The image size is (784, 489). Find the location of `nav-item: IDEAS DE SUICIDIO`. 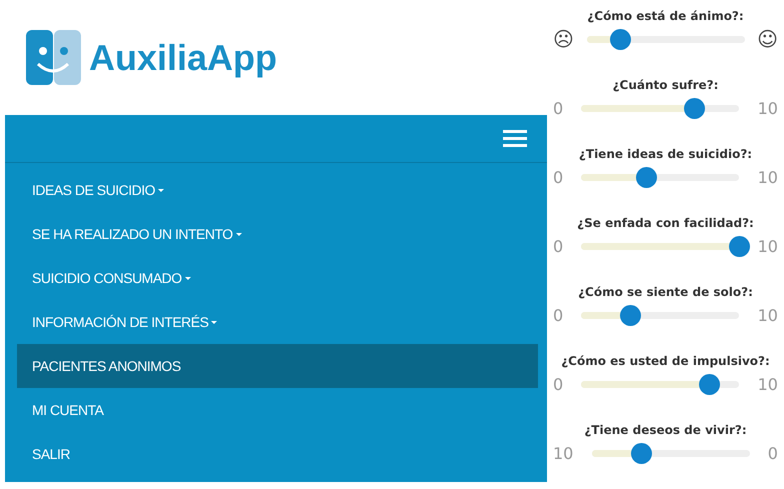

nav-item: IDEAS DE SUICIDIO is located at coordinates (277, 190).